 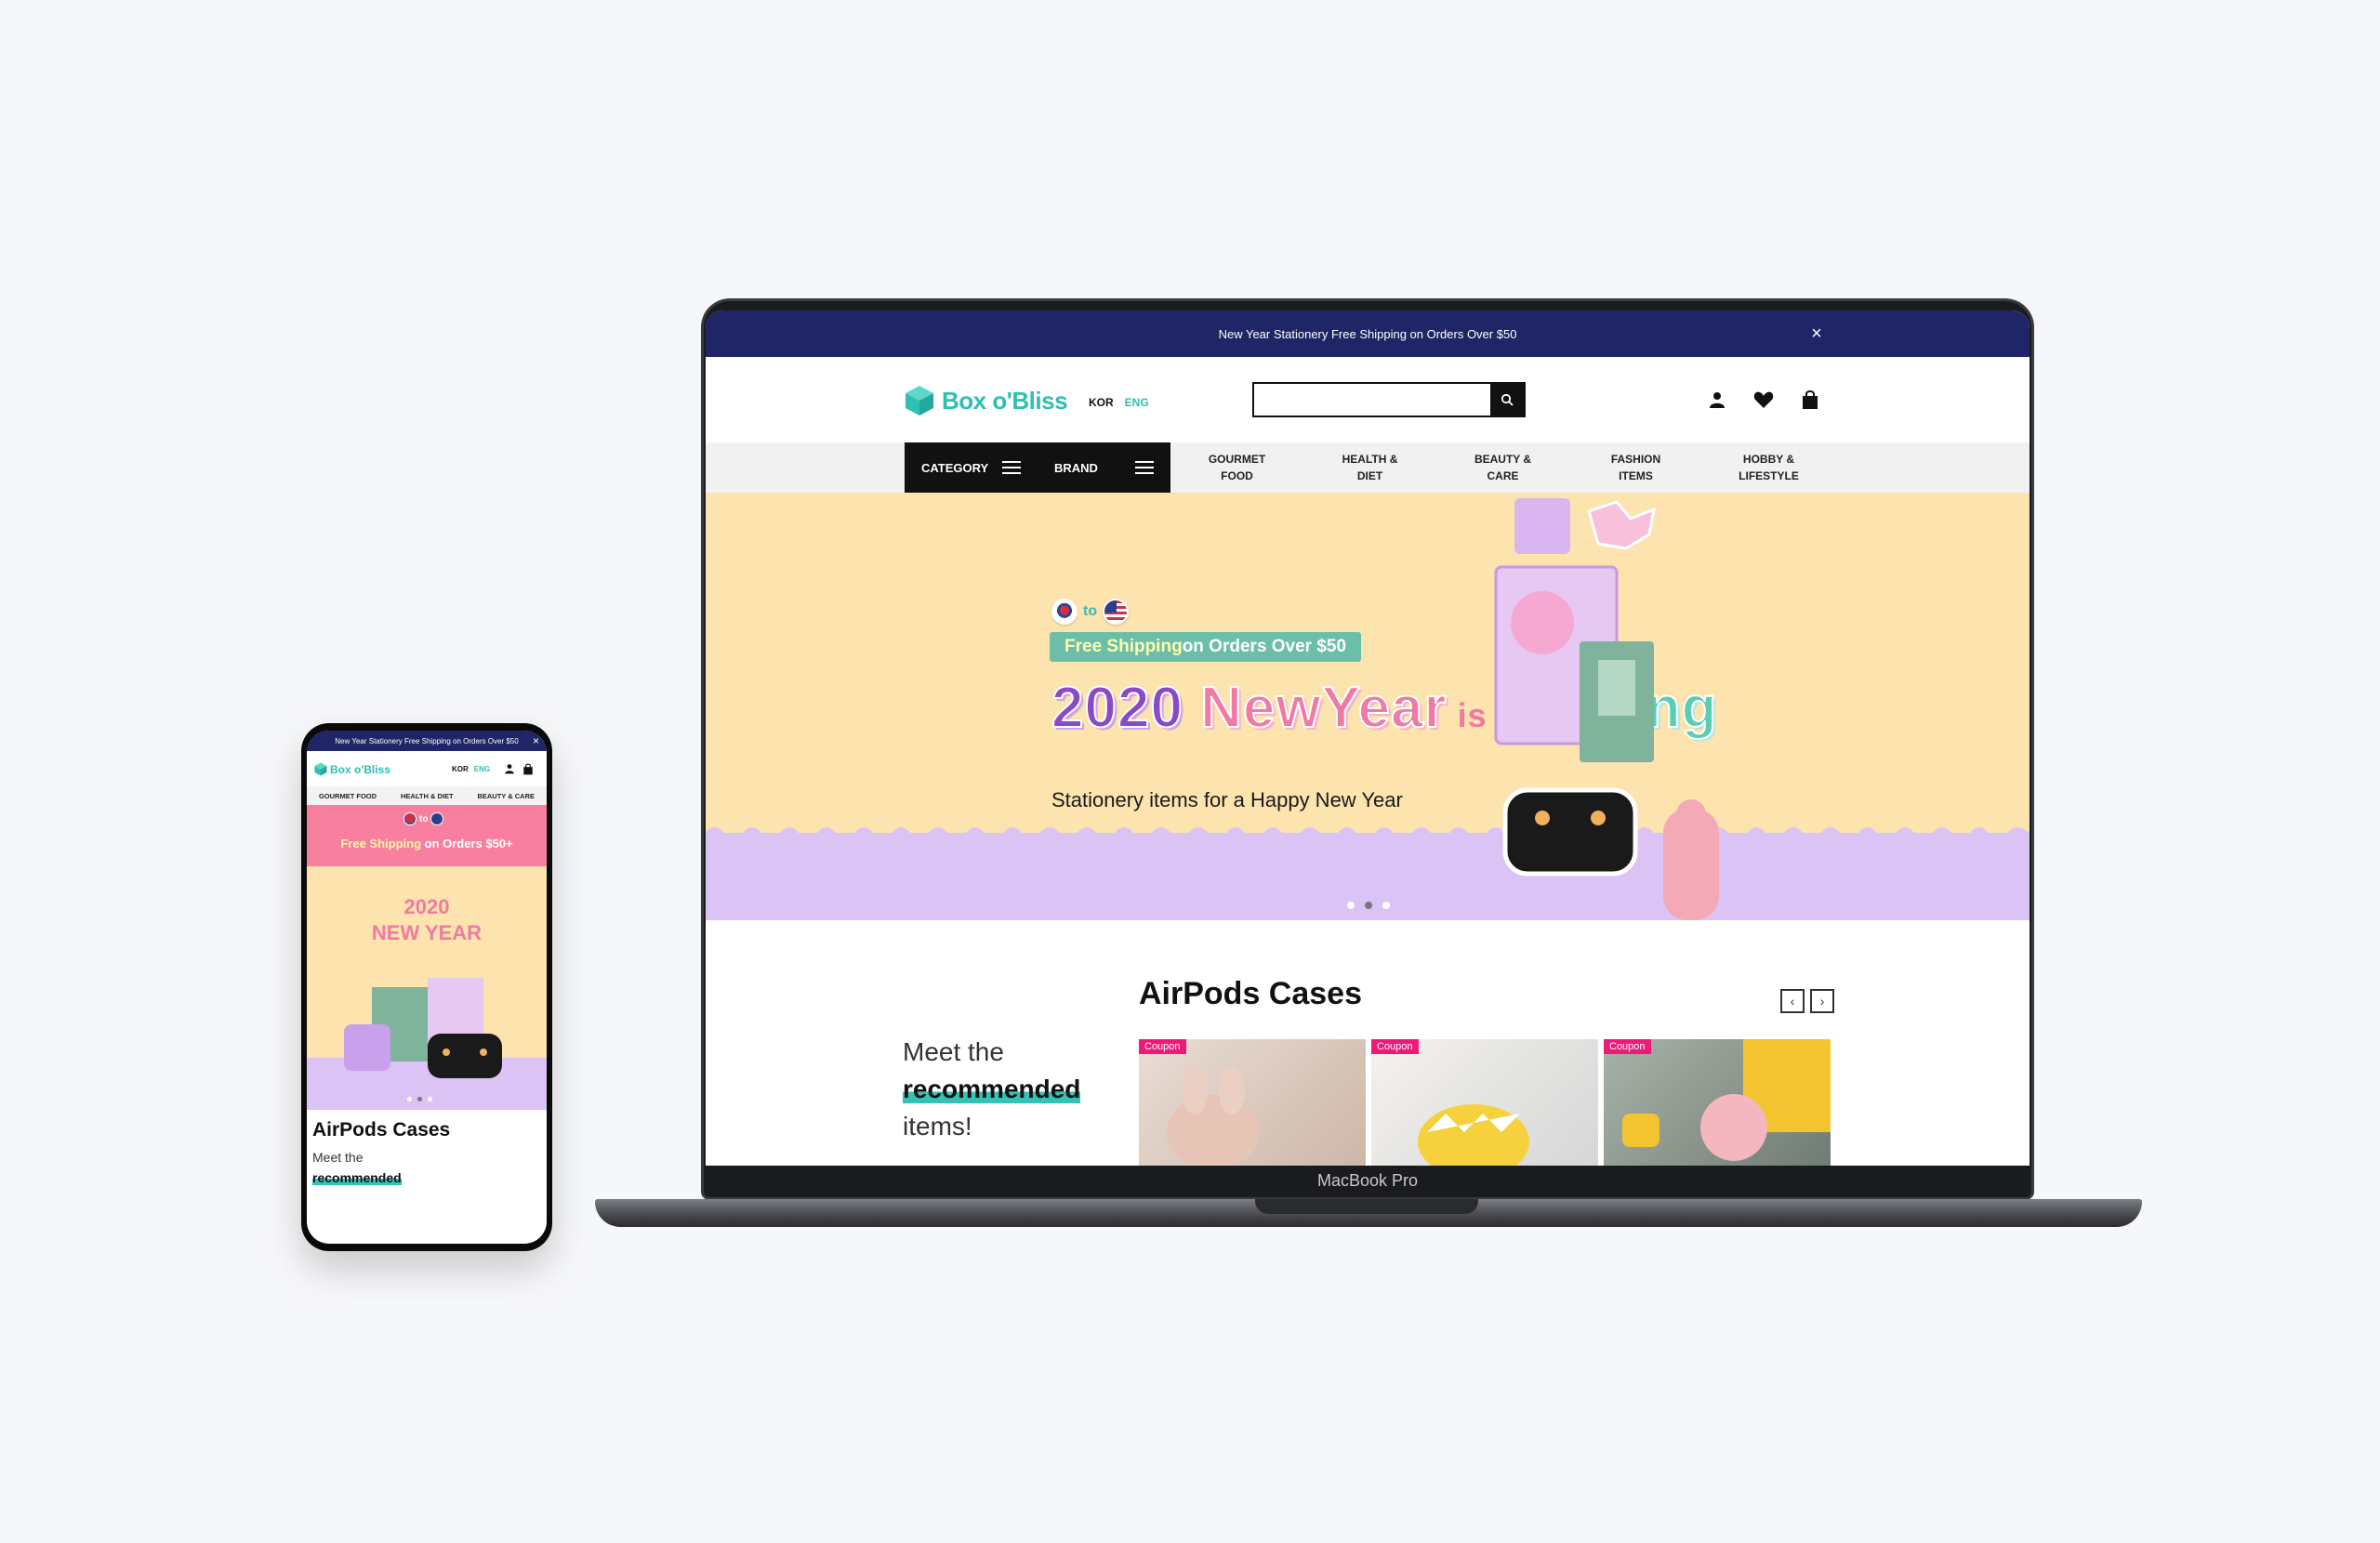 I want to click on meet-line-3: items!, so click(x=937, y=1126).